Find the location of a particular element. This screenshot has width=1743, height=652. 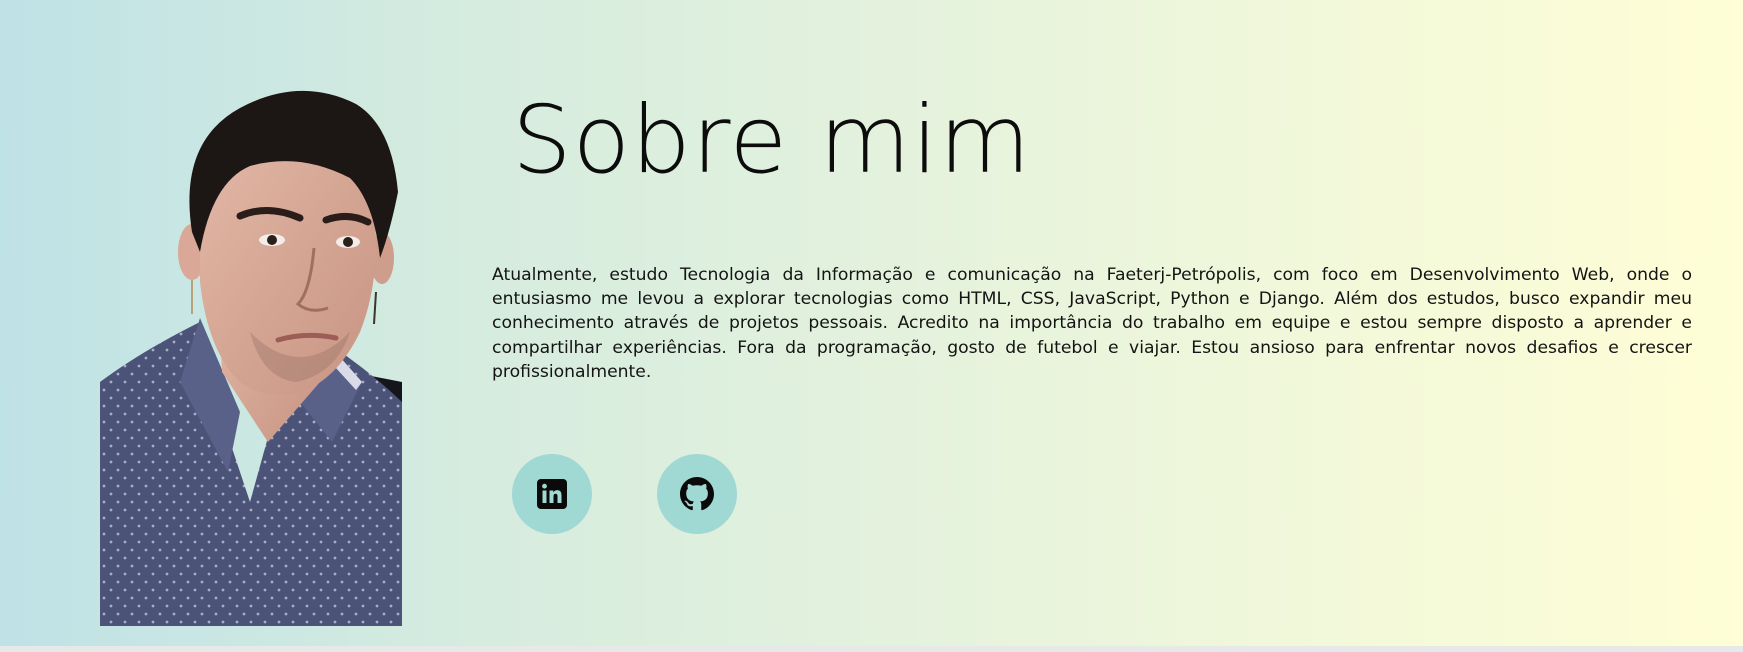

linkedin-button is located at coordinates (552, 494).